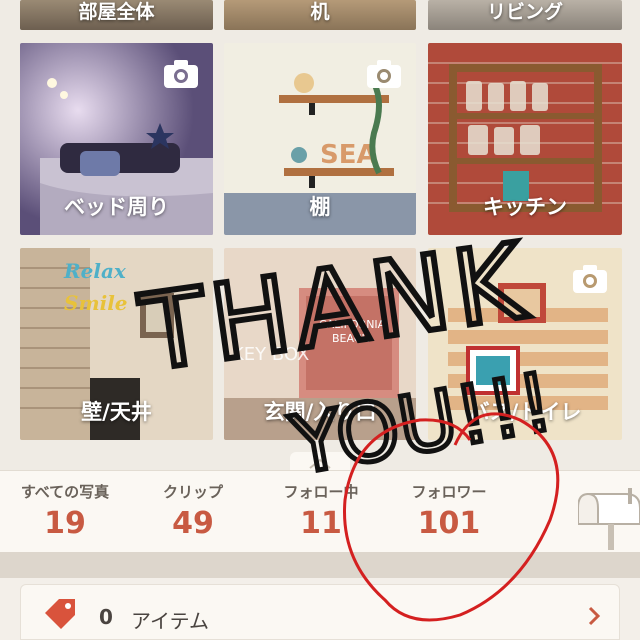  What do you see at coordinates (352, 324) in the screenshot?
I see `california-text: CALIFORNIA` at bounding box center [352, 324].